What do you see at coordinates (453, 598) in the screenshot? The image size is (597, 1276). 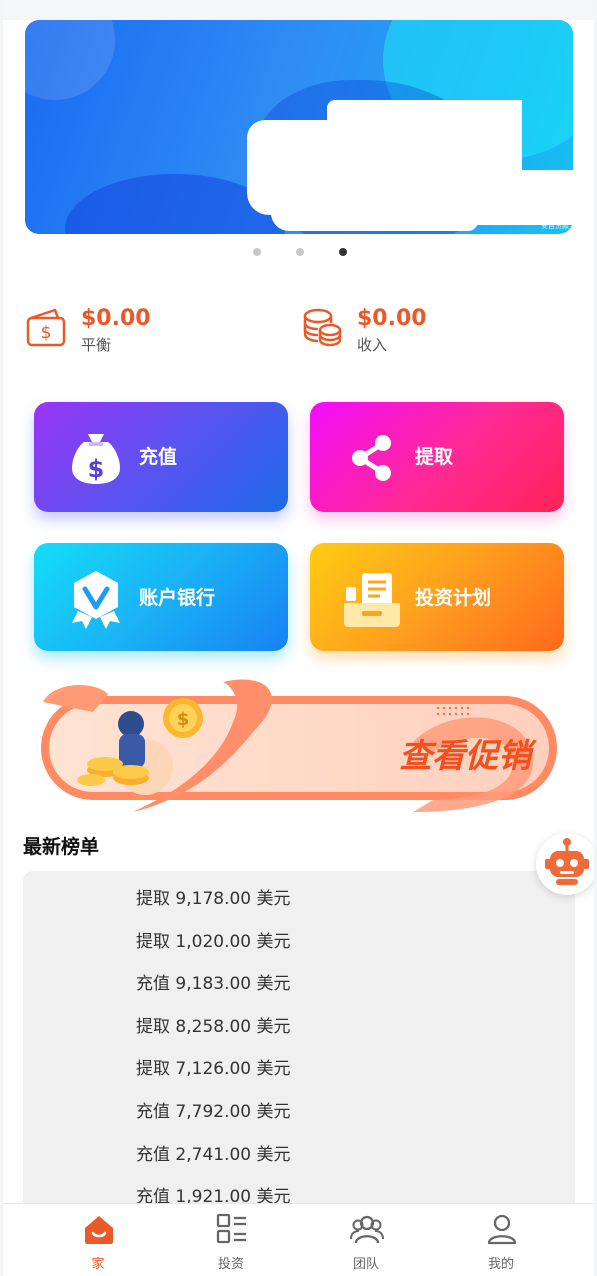 I see `investment-plan-label: 投资计划` at bounding box center [453, 598].